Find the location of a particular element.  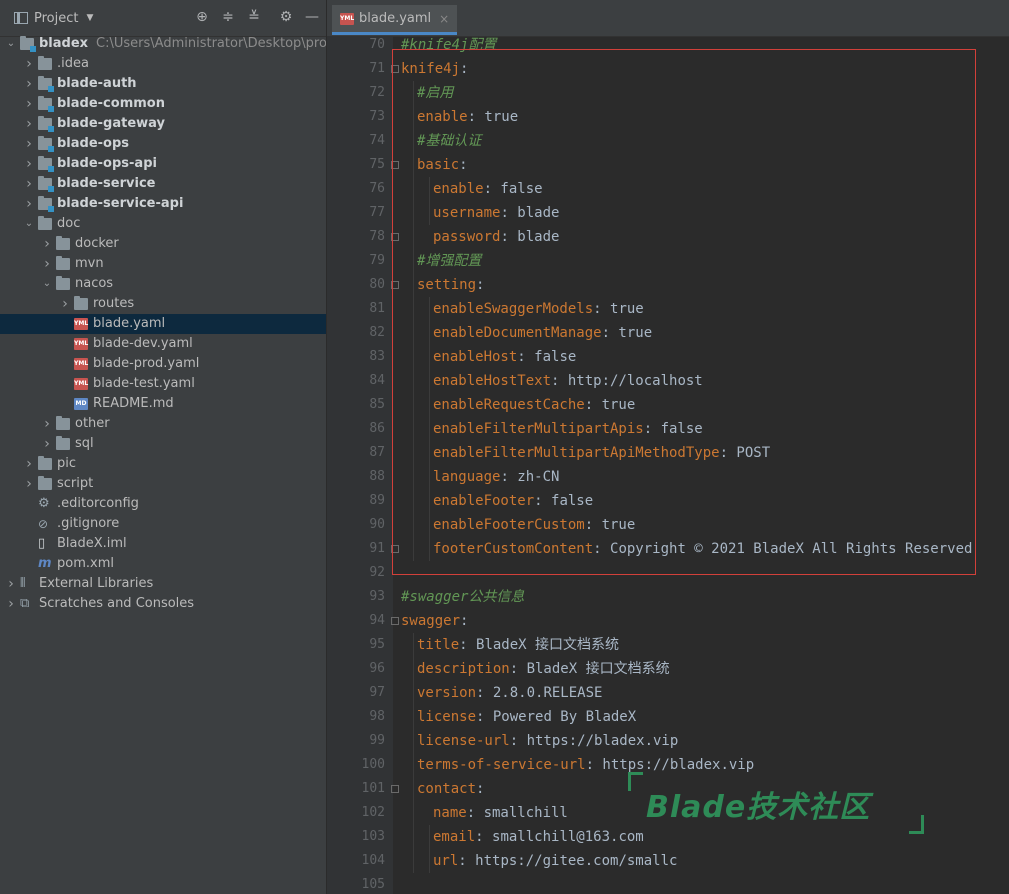

tree-item: m pom.xml is located at coordinates (163, 564).